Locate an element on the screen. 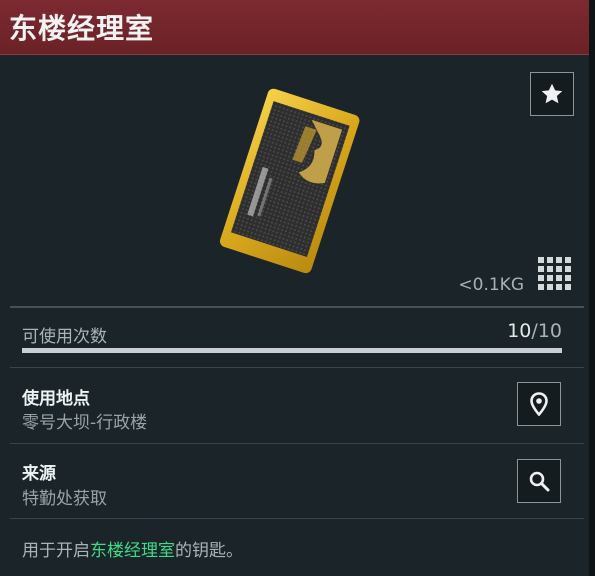 This screenshot has height=576, width=595. uses-progress-bar is located at coordinates (292, 350).